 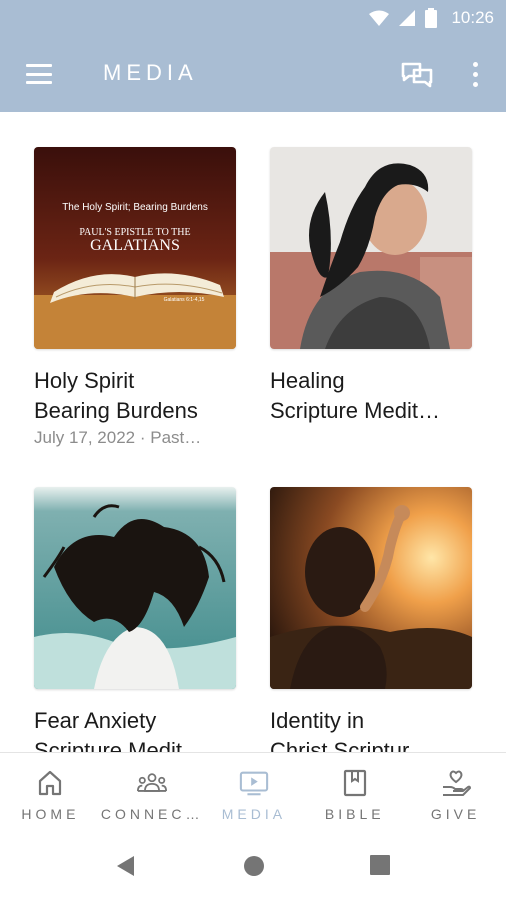 What do you see at coordinates (417, 74) in the screenshot?
I see `chat-icon` at bounding box center [417, 74].